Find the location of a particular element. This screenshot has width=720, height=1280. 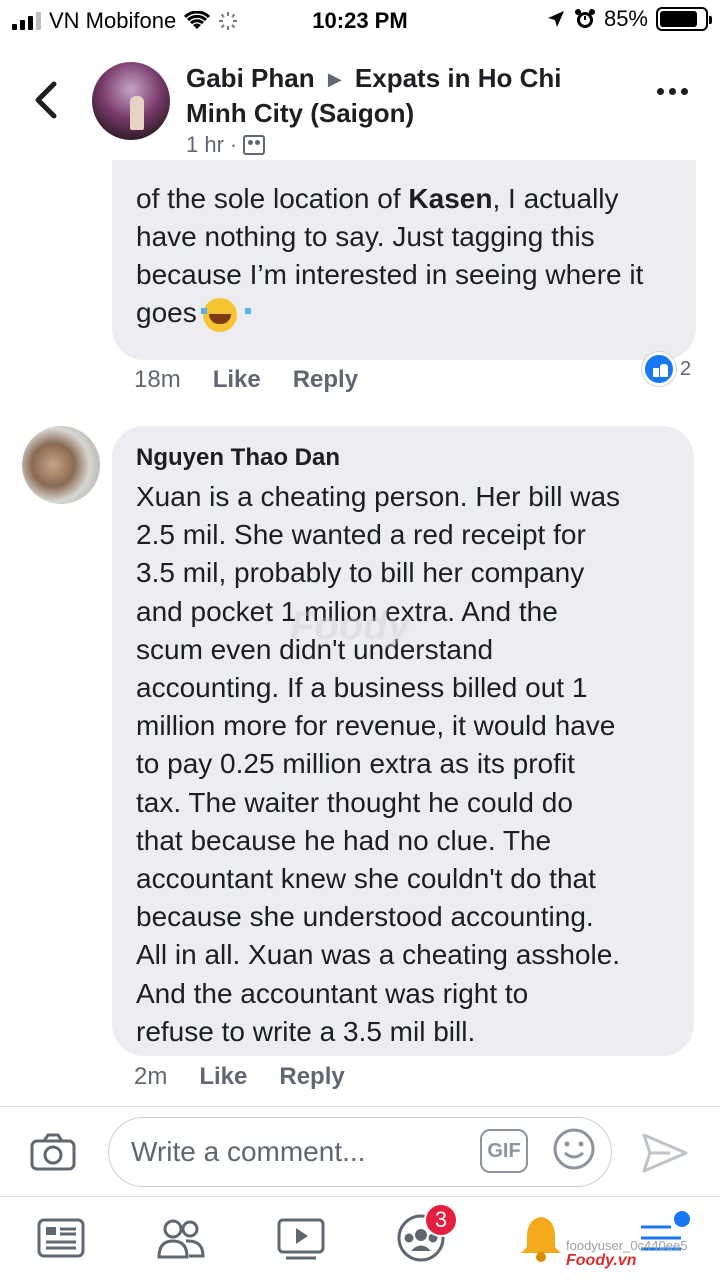

thumbs-up-icon is located at coordinates (659, 369).